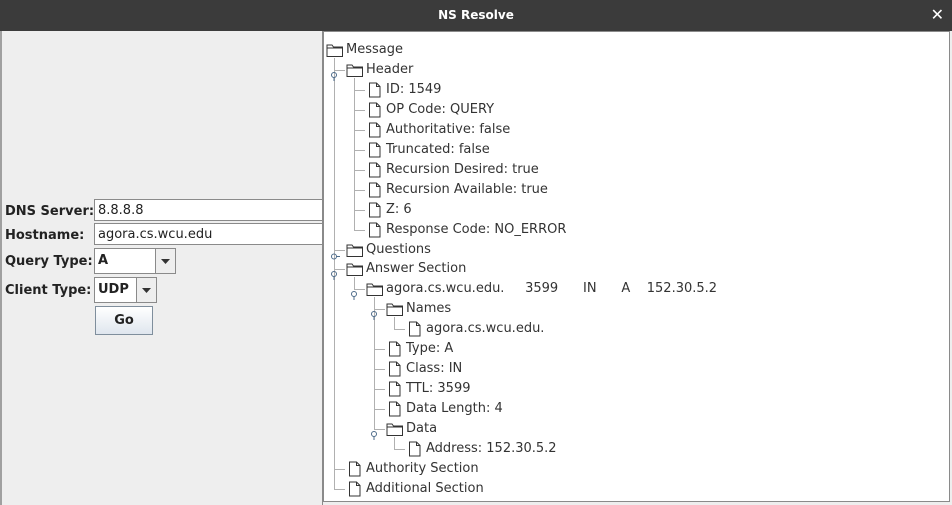 The height and width of the screenshot is (505, 952). I want to click on tree-collapsed-icon, so click(335, 252).